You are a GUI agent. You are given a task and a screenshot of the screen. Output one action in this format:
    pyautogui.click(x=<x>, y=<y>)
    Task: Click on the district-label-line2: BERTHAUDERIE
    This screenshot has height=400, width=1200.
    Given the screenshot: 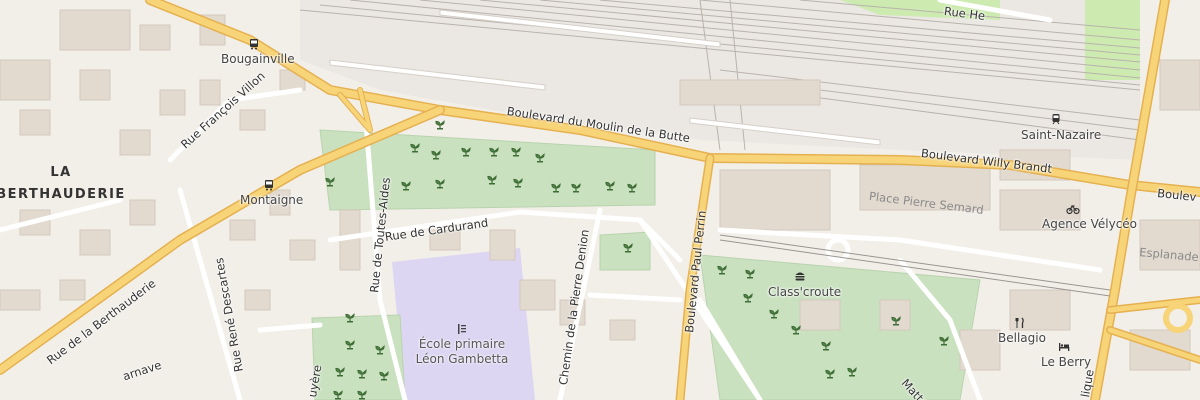 What is the action you would take?
    pyautogui.click(x=63, y=194)
    